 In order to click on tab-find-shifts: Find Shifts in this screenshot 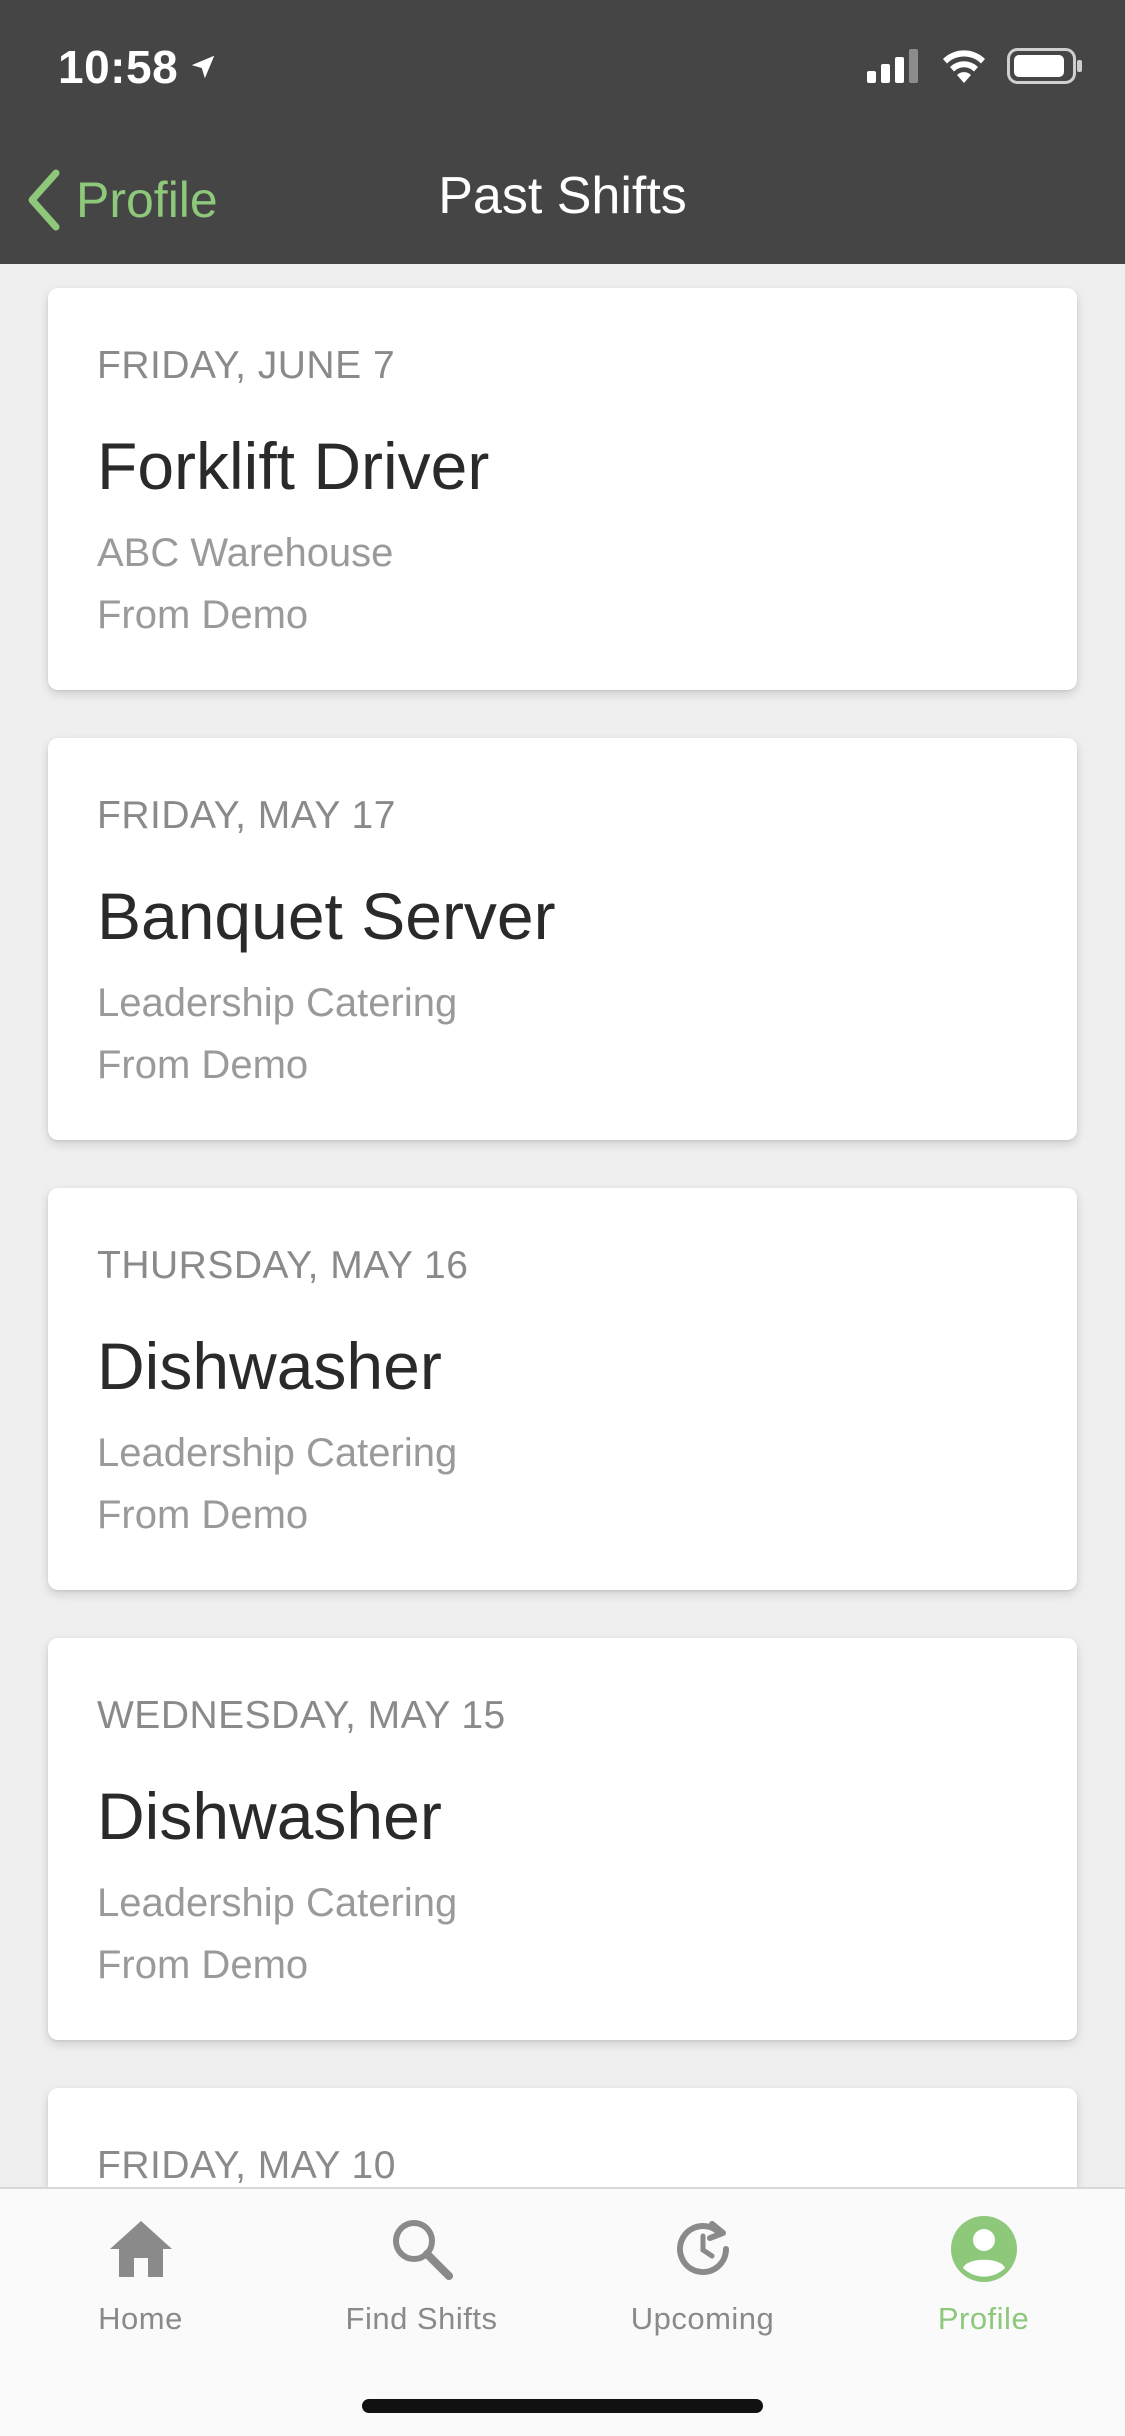, I will do `click(421, 2278)`.